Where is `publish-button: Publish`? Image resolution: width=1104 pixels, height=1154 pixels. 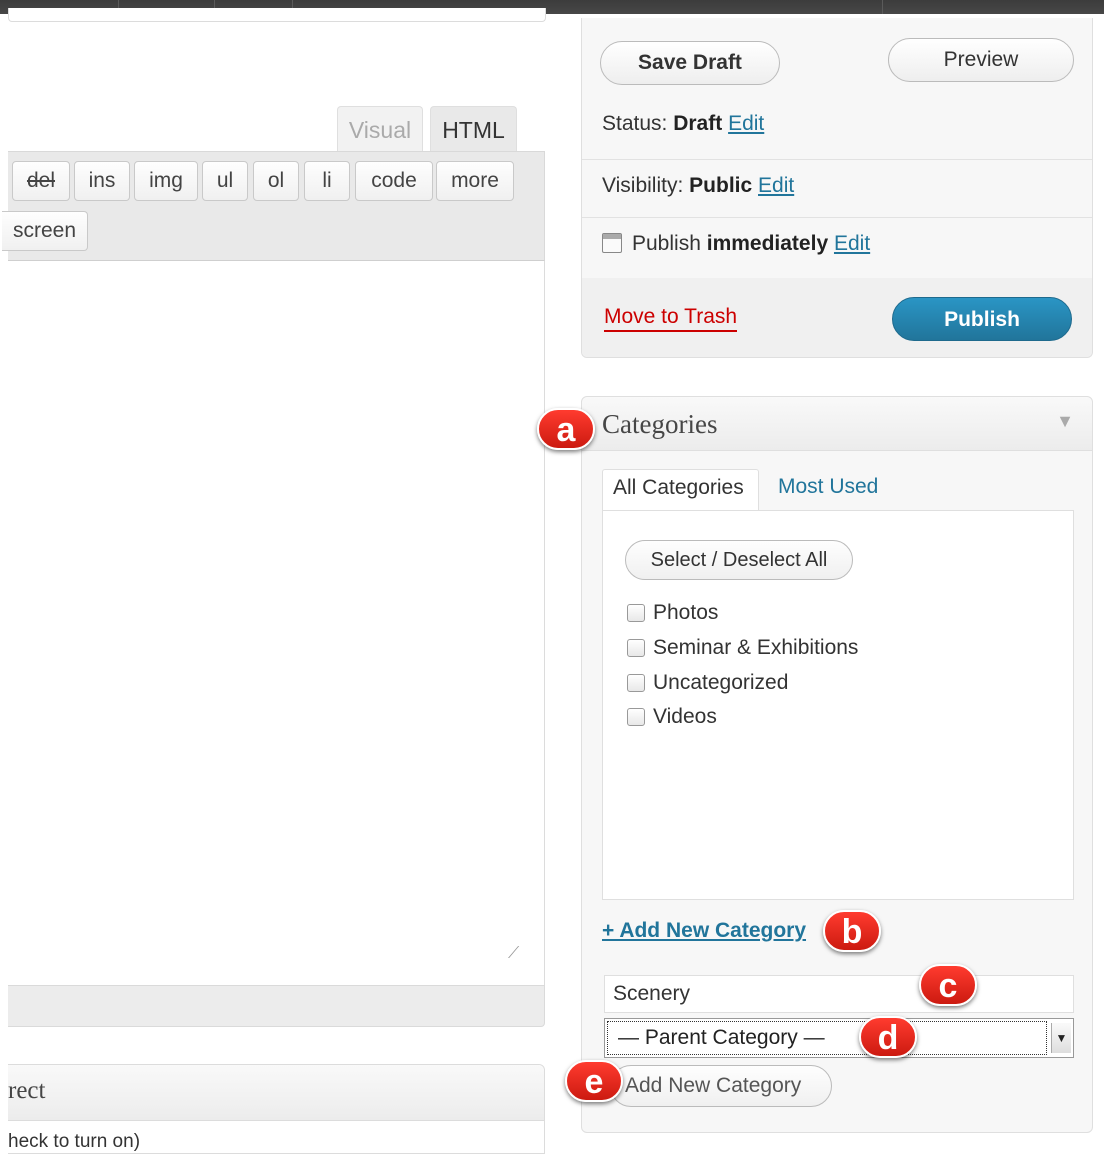
publish-button: Publish is located at coordinates (982, 319).